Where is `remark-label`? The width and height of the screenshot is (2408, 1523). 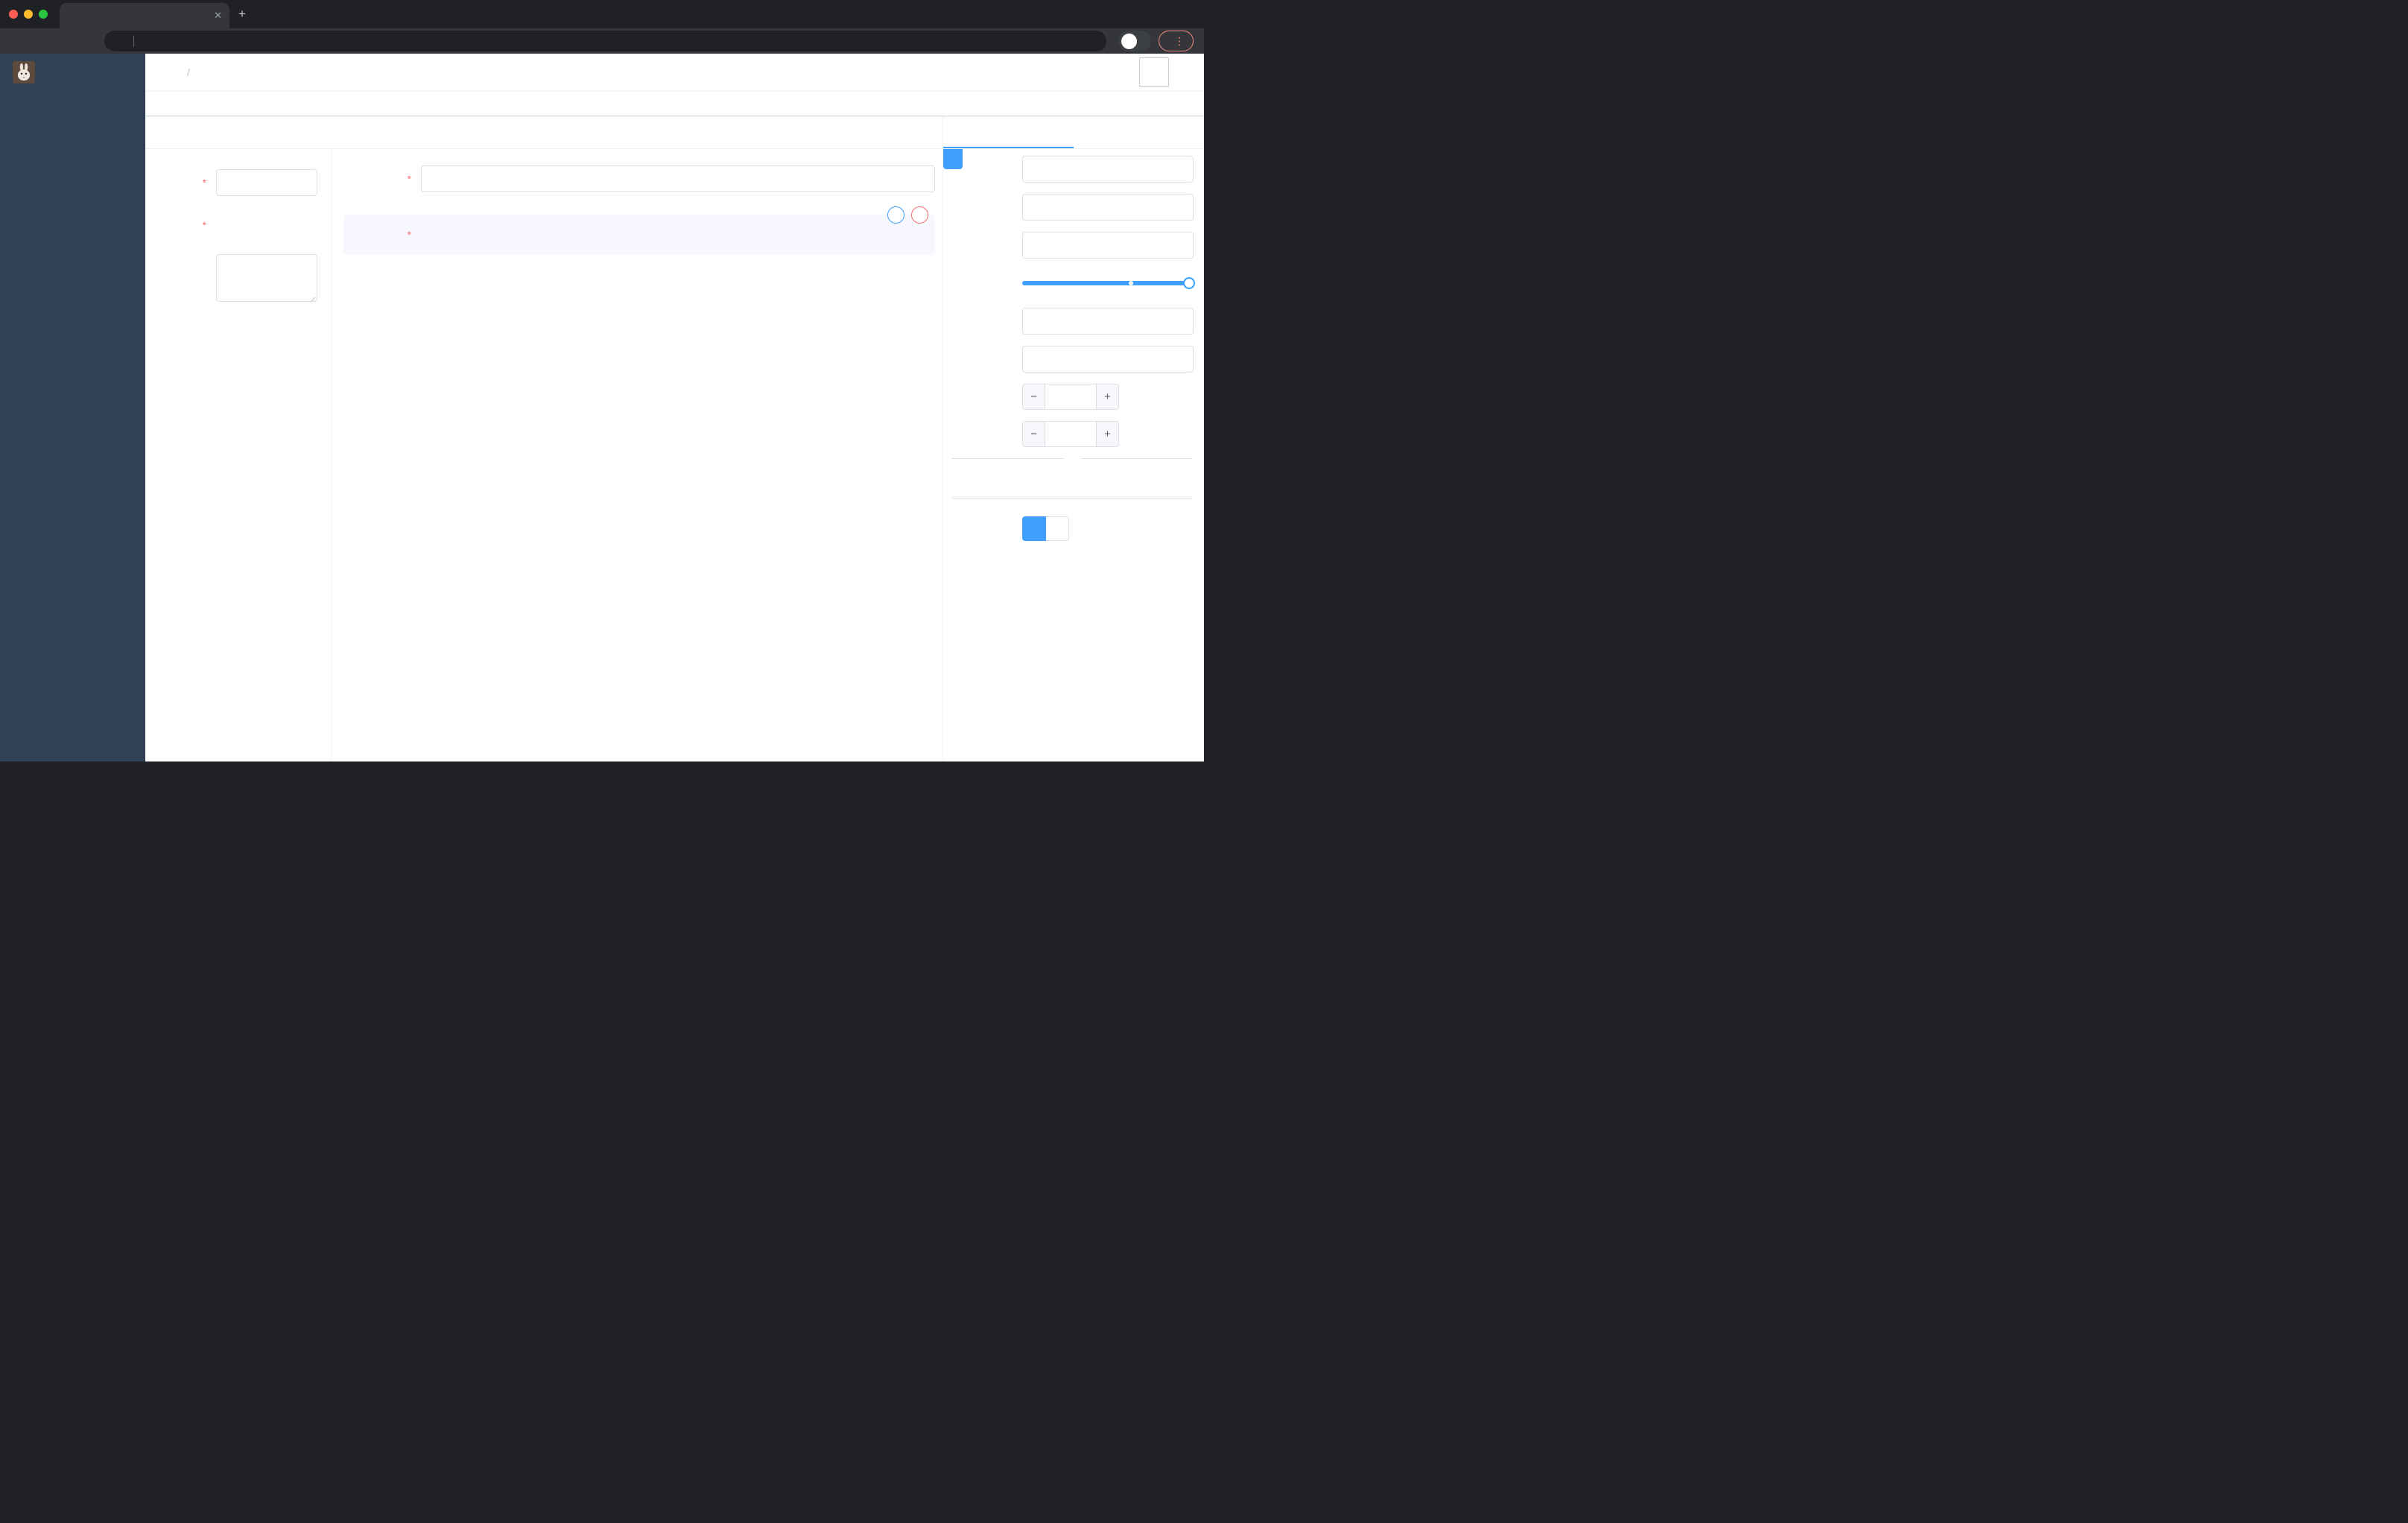
remark-label is located at coordinates (185, 257).